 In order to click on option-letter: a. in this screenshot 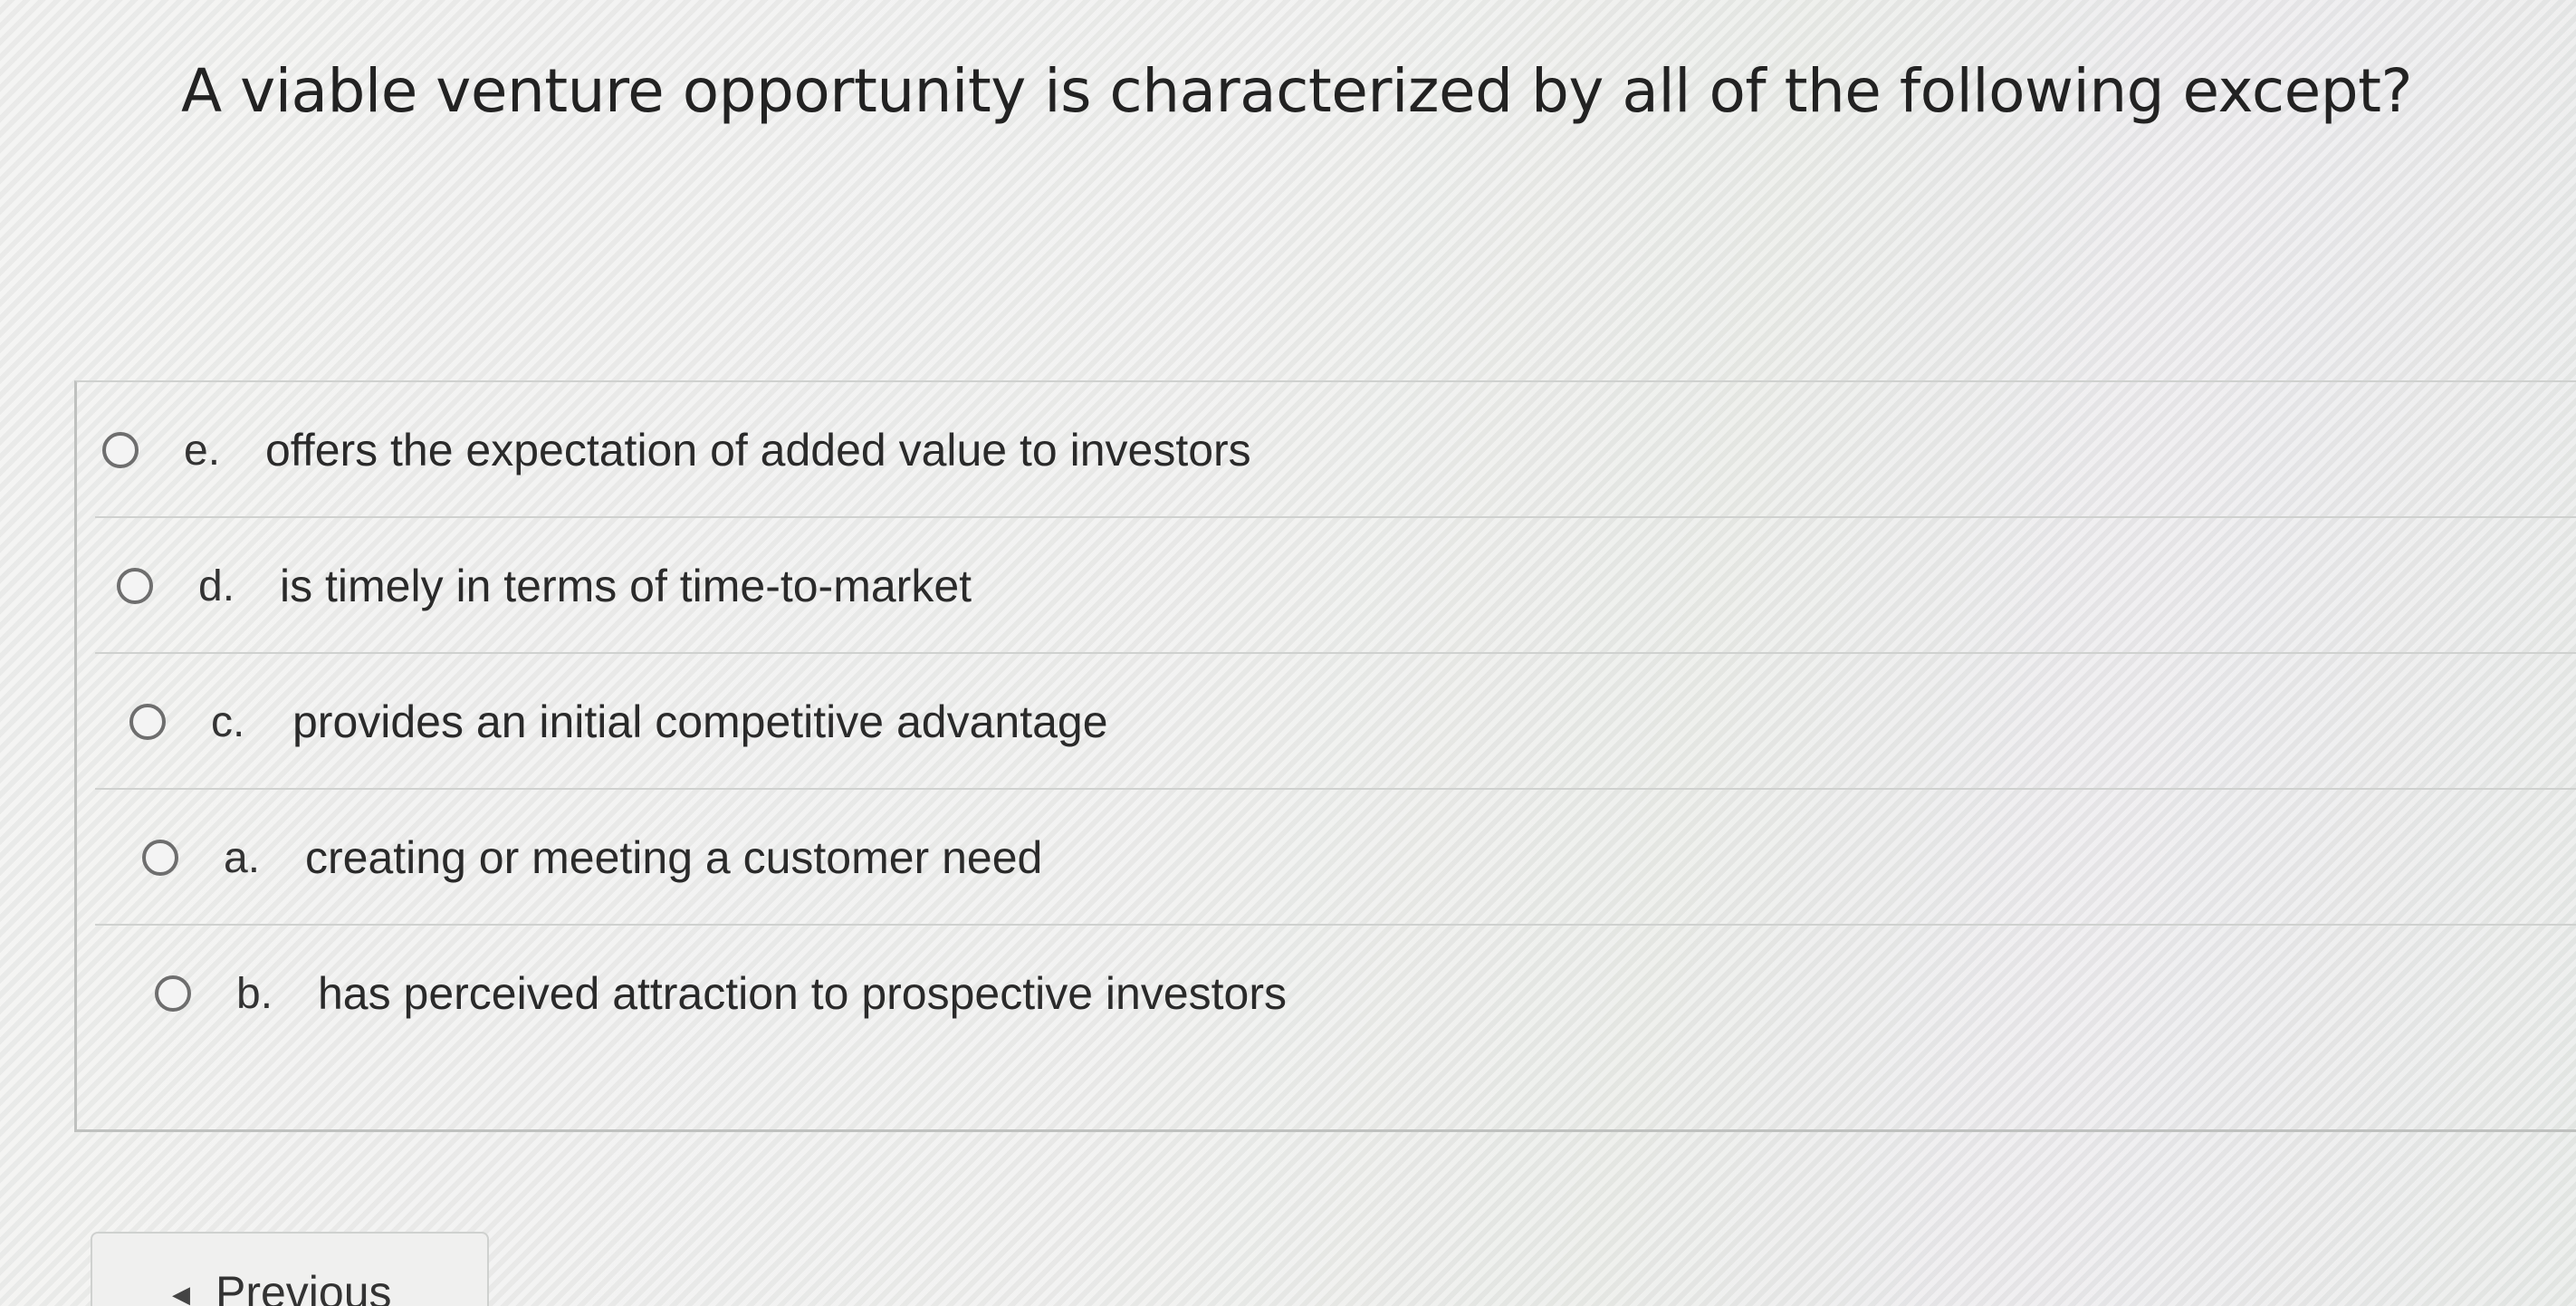, I will do `click(242, 858)`.